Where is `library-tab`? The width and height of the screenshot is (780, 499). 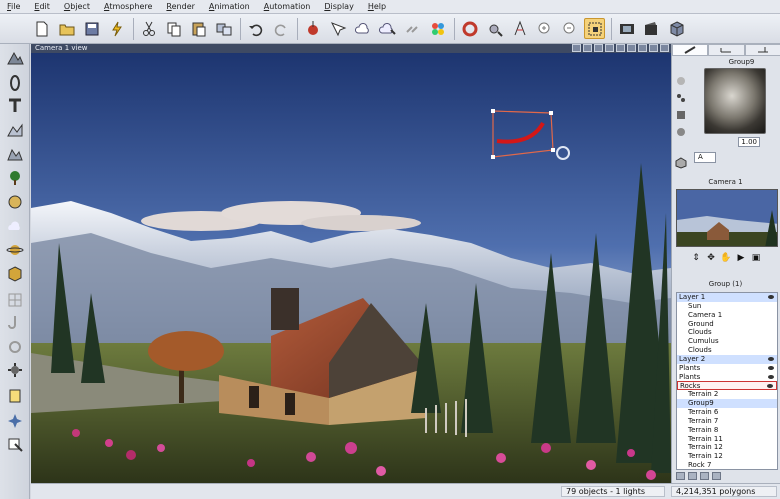
library-tab is located at coordinates (762, 50).